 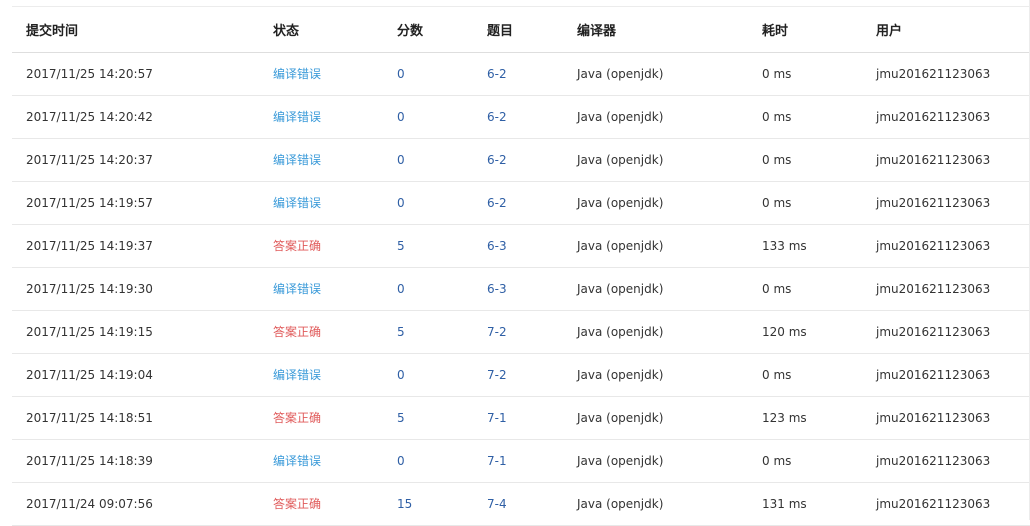 I want to click on score-cell: 15, so click(x=405, y=503).